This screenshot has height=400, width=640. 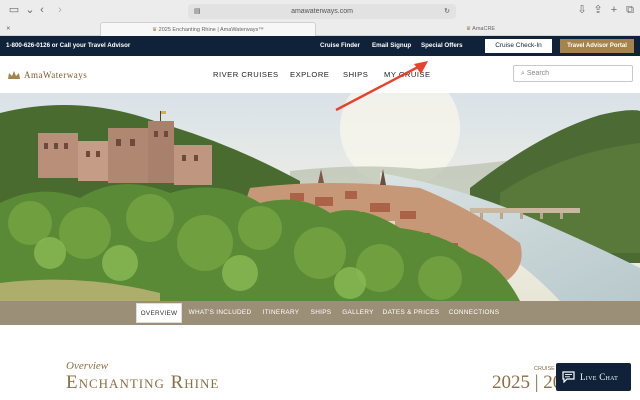 What do you see at coordinates (381, 86) in the screenshot?
I see `annotation-arrow-icon` at bounding box center [381, 86].